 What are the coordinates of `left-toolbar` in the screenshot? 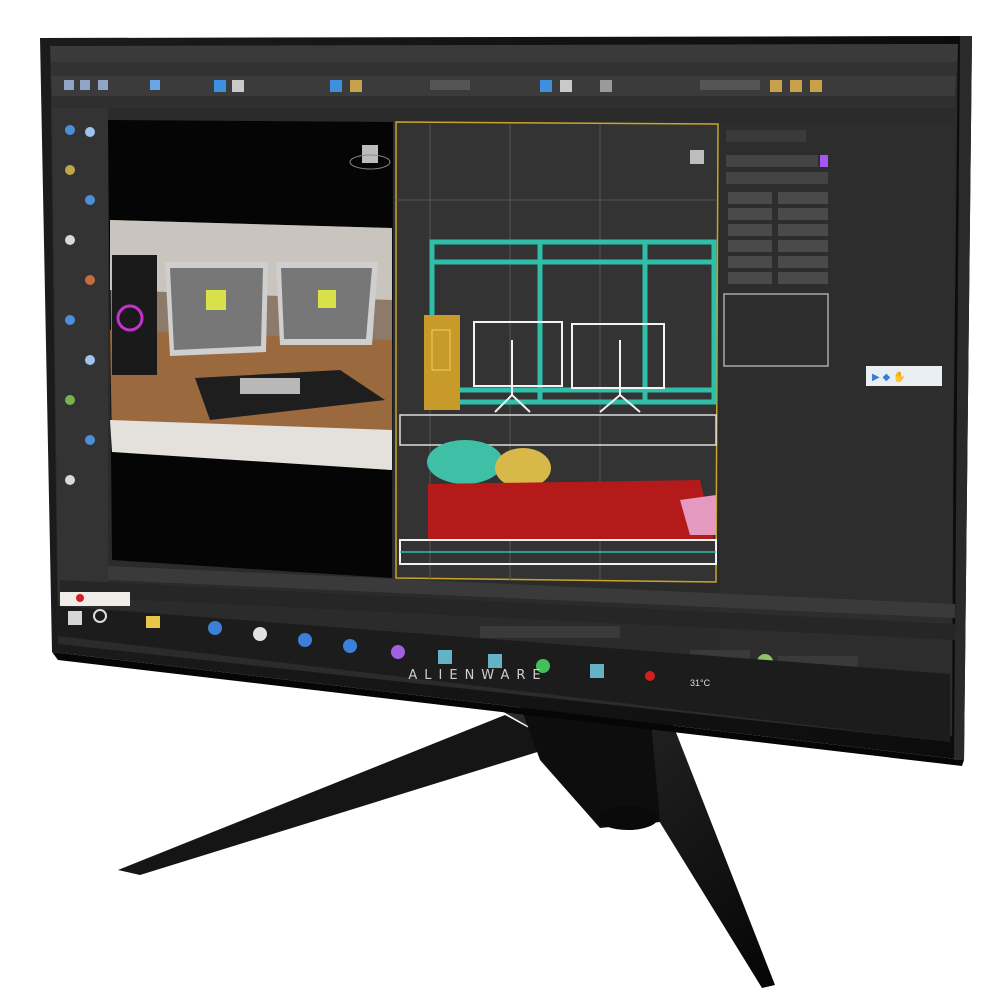 It's located at (80, 356).